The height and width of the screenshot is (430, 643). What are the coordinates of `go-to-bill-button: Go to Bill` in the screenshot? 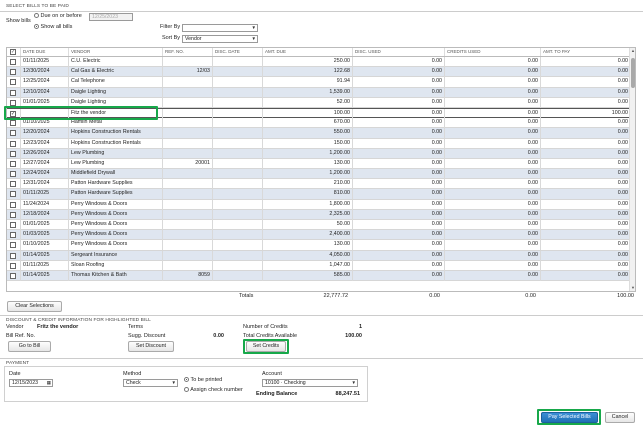 It's located at (29, 346).